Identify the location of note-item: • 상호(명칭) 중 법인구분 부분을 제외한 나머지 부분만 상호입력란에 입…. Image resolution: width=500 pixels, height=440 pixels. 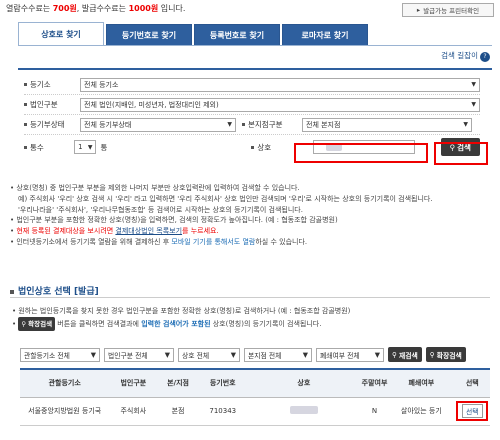
(155, 188).